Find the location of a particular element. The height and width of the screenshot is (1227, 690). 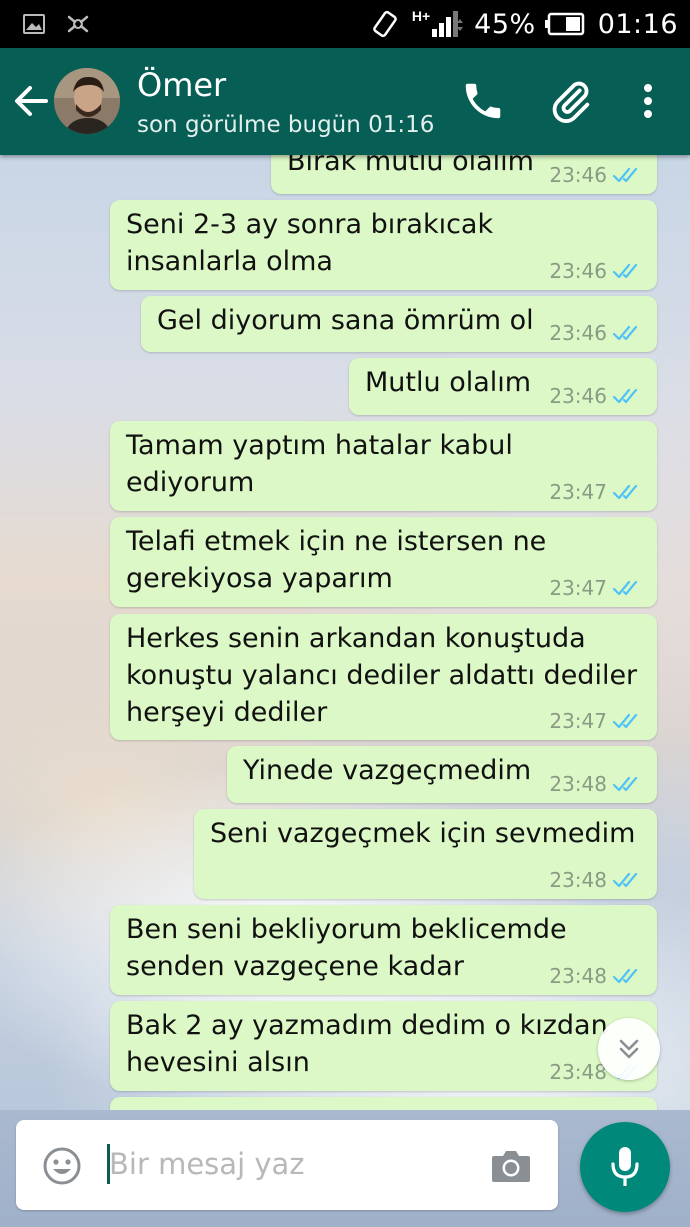

clock: 01:16 is located at coordinates (637, 24).